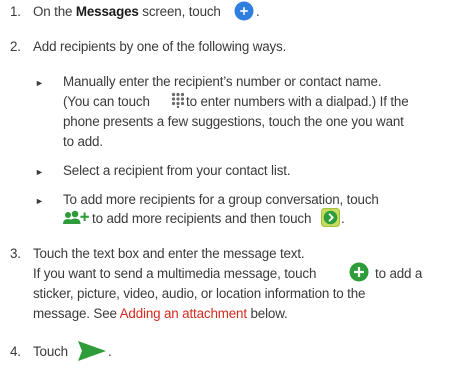  I want to click on add-attachment-icon, so click(359, 272).